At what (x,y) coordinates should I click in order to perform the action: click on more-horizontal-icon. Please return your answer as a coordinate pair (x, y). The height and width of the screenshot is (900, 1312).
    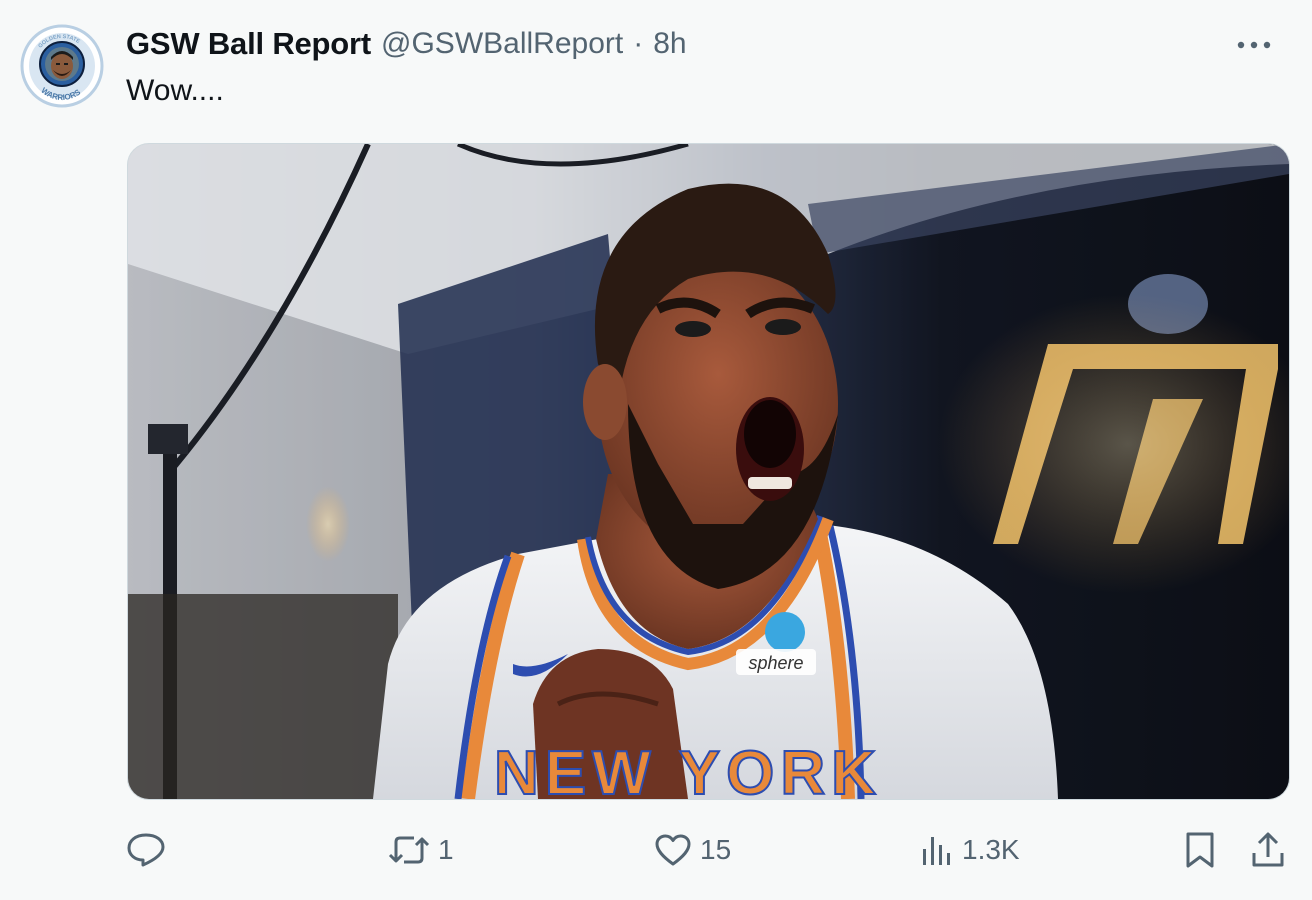
    Looking at the image, I should click on (1254, 45).